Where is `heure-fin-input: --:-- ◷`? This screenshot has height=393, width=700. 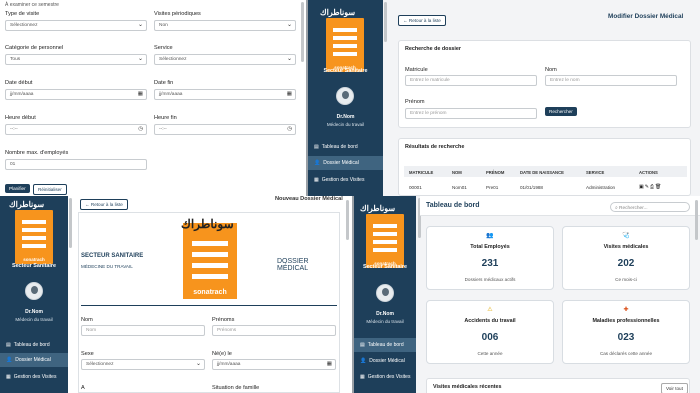
heure-fin-input: --:-- ◷ is located at coordinates (225, 129).